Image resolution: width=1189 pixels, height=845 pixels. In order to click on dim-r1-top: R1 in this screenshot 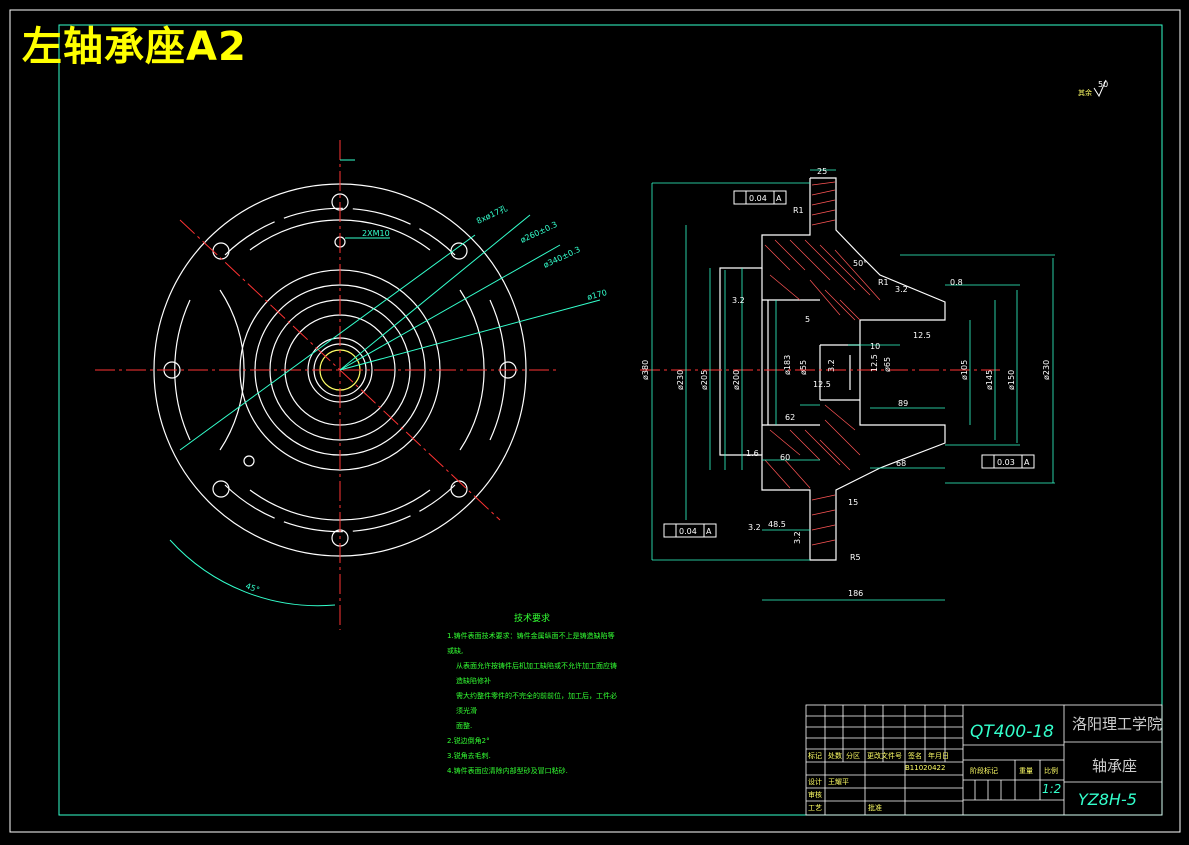, I will do `click(798, 210)`.